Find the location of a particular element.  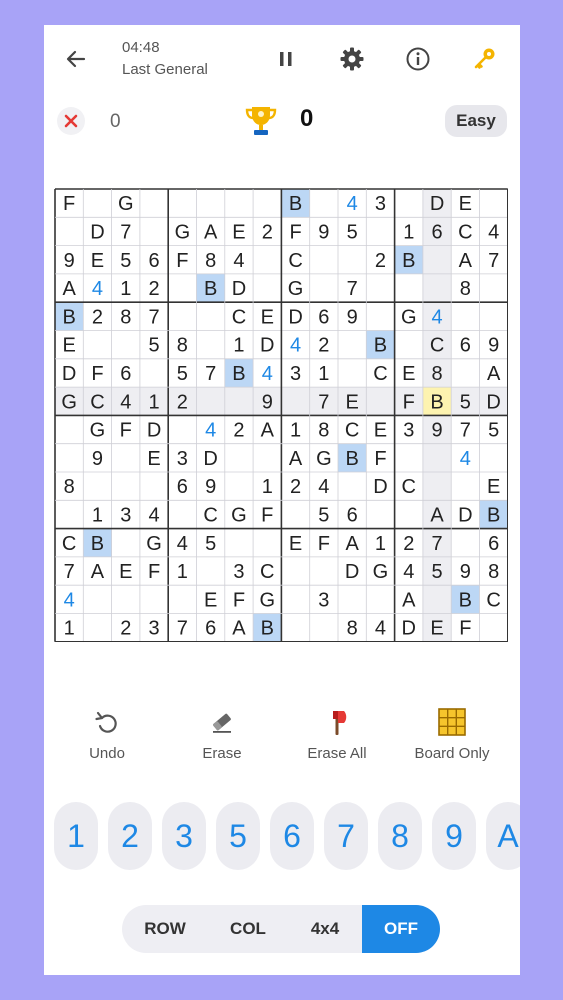

keypad-key-5: 5 is located at coordinates (238, 836).